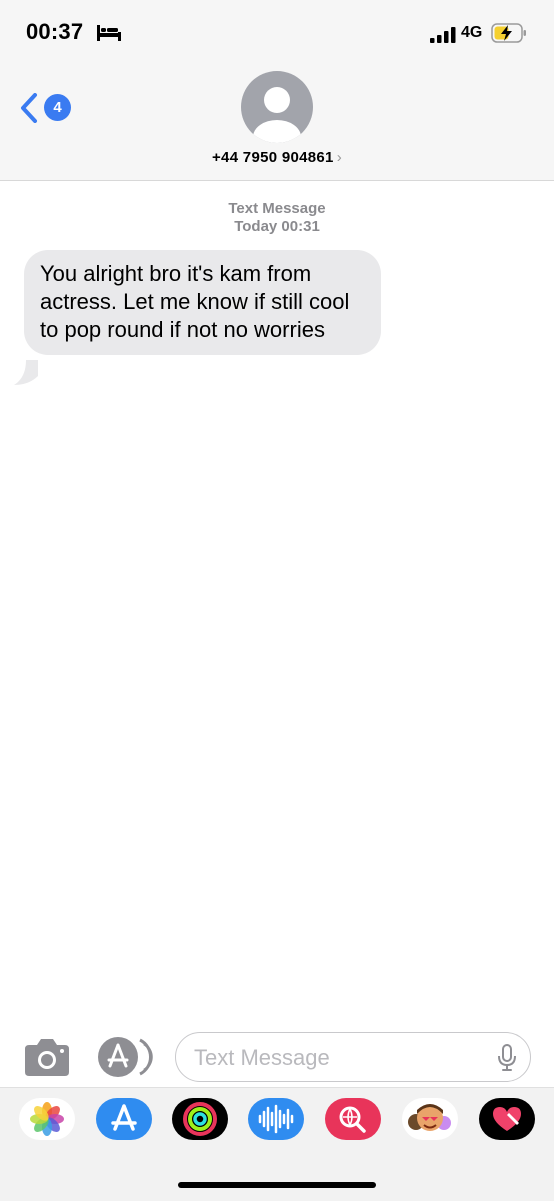  What do you see at coordinates (47, 1119) in the screenshot?
I see `photos-app-icon` at bounding box center [47, 1119].